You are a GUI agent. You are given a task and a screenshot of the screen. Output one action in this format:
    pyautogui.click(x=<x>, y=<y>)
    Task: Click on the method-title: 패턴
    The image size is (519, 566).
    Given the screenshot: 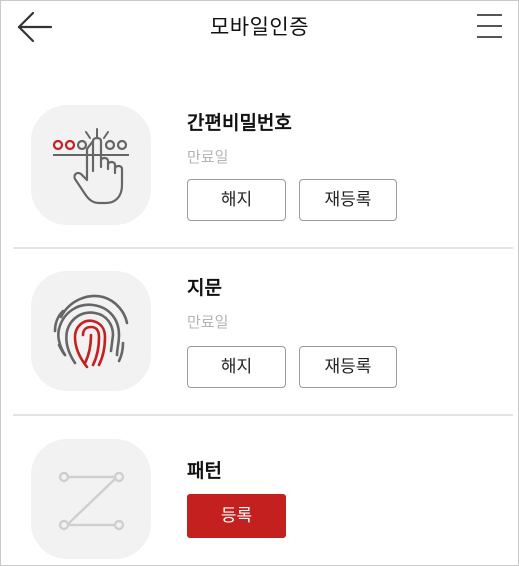 What is the action you would take?
    pyautogui.click(x=204, y=471)
    